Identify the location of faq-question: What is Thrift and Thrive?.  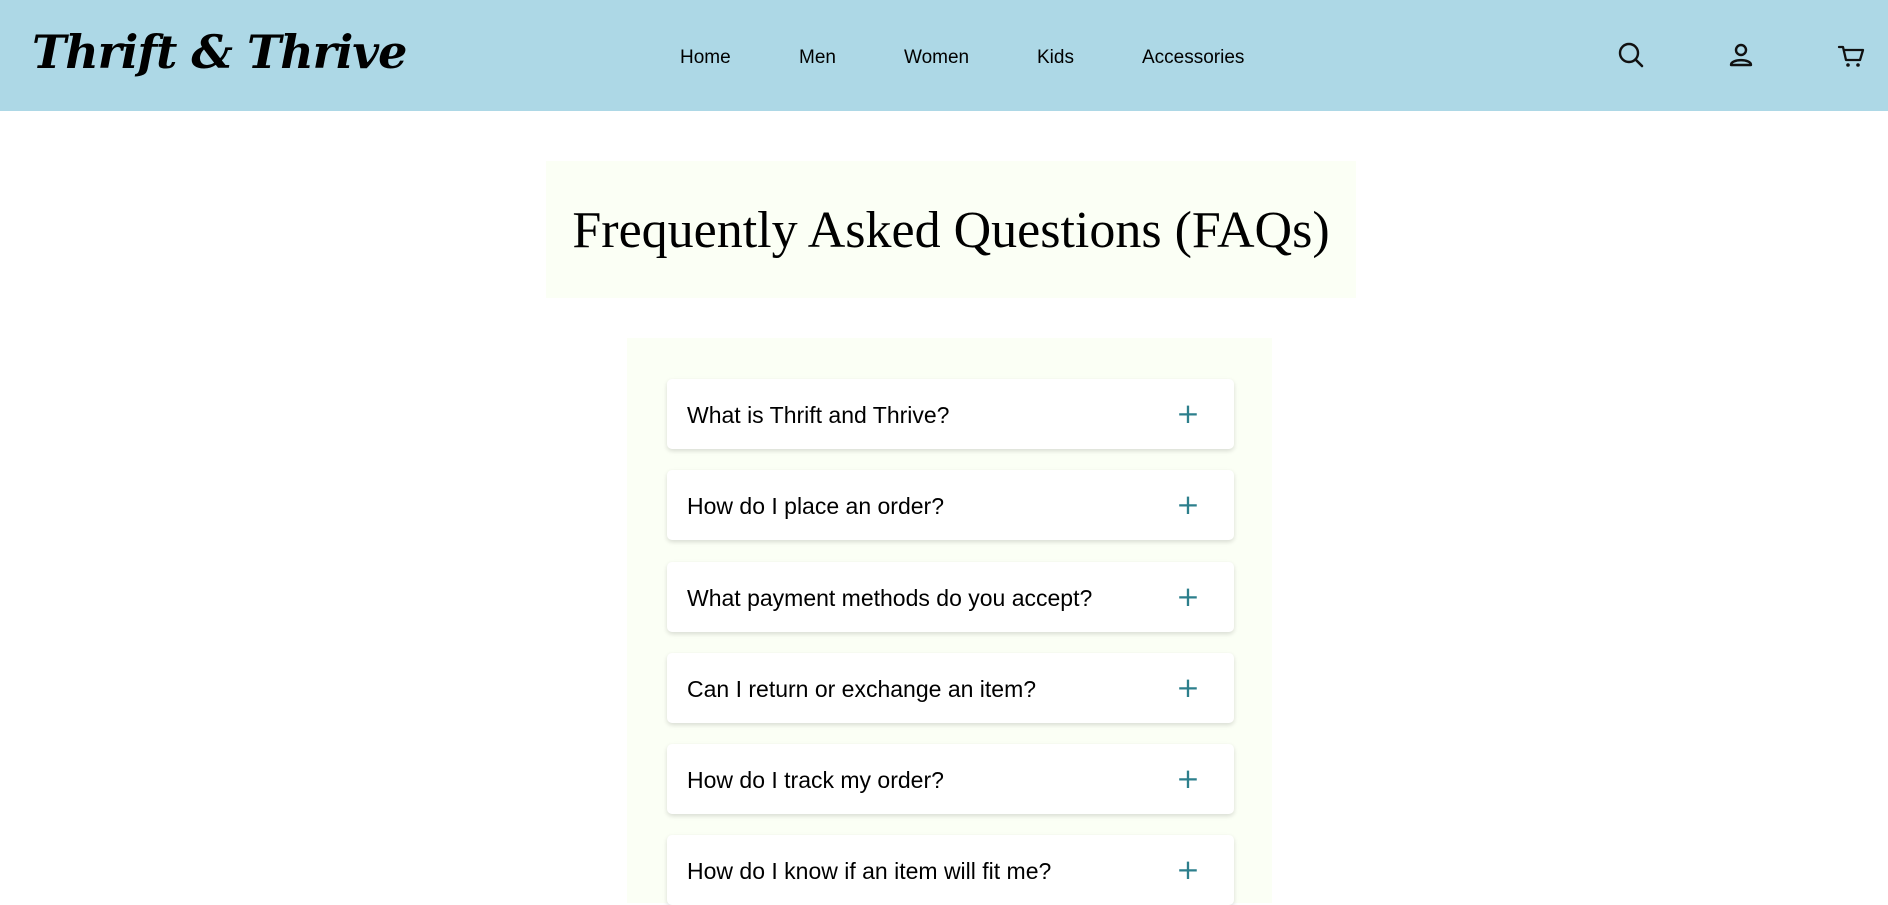
(818, 415).